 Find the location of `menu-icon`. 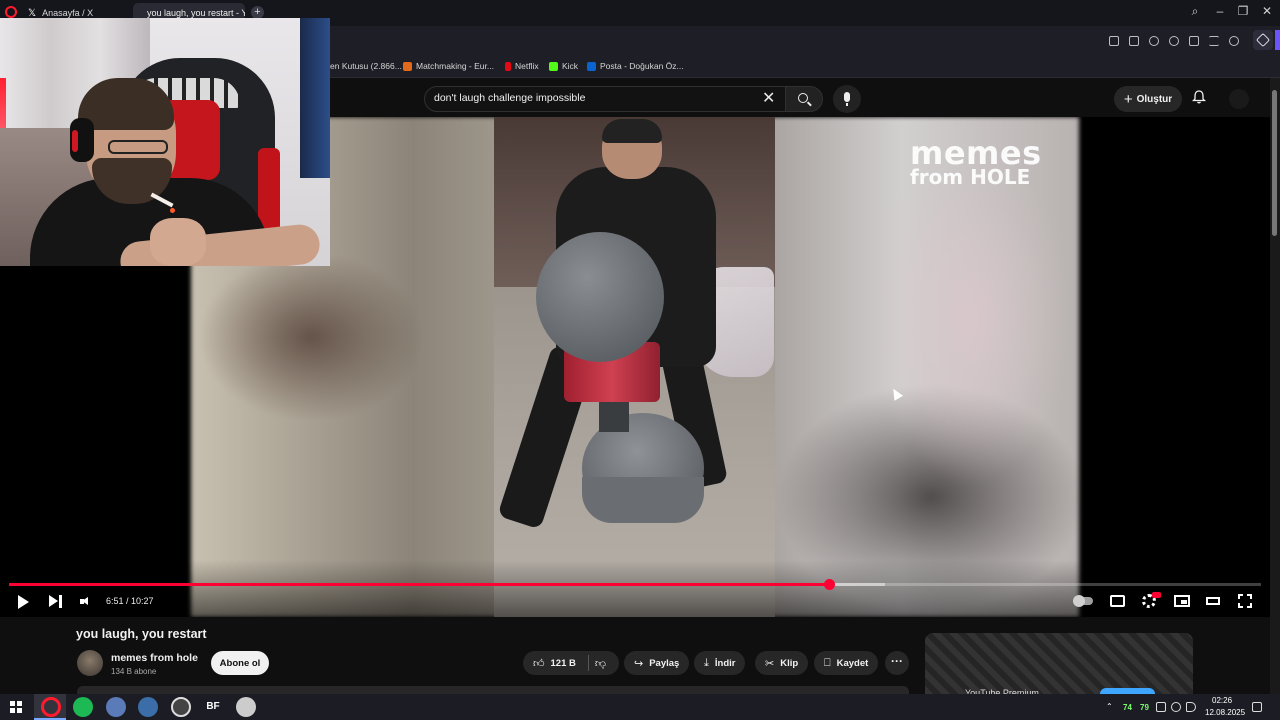

menu-icon is located at coordinates (1214, 41).